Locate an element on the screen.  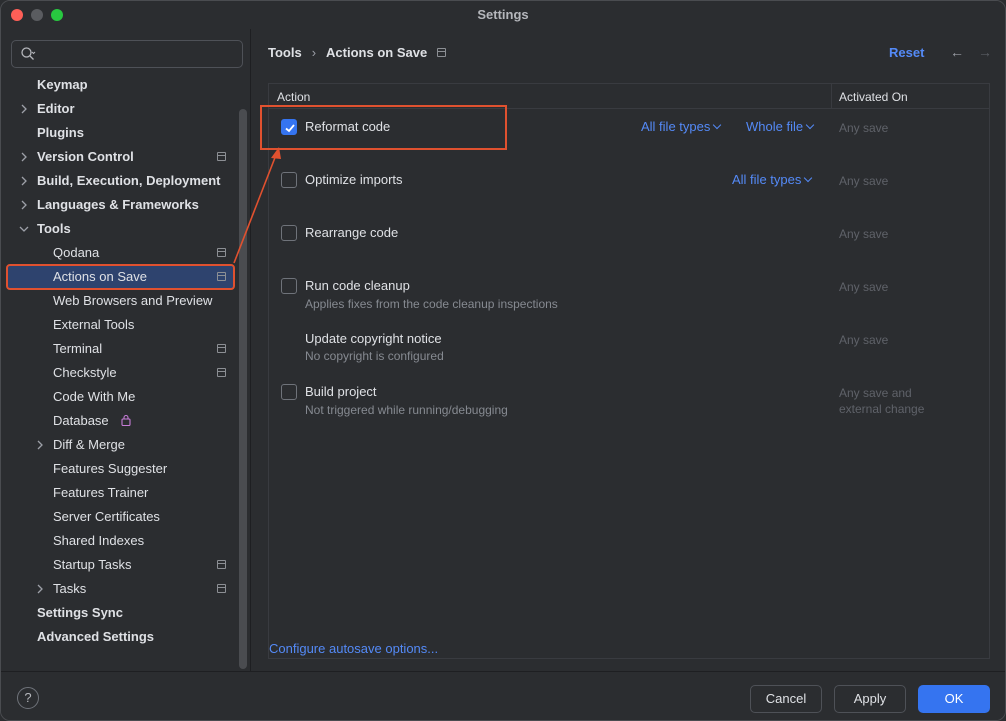
action-description: Not triggered while running/debugging is located at coordinates (406, 410).